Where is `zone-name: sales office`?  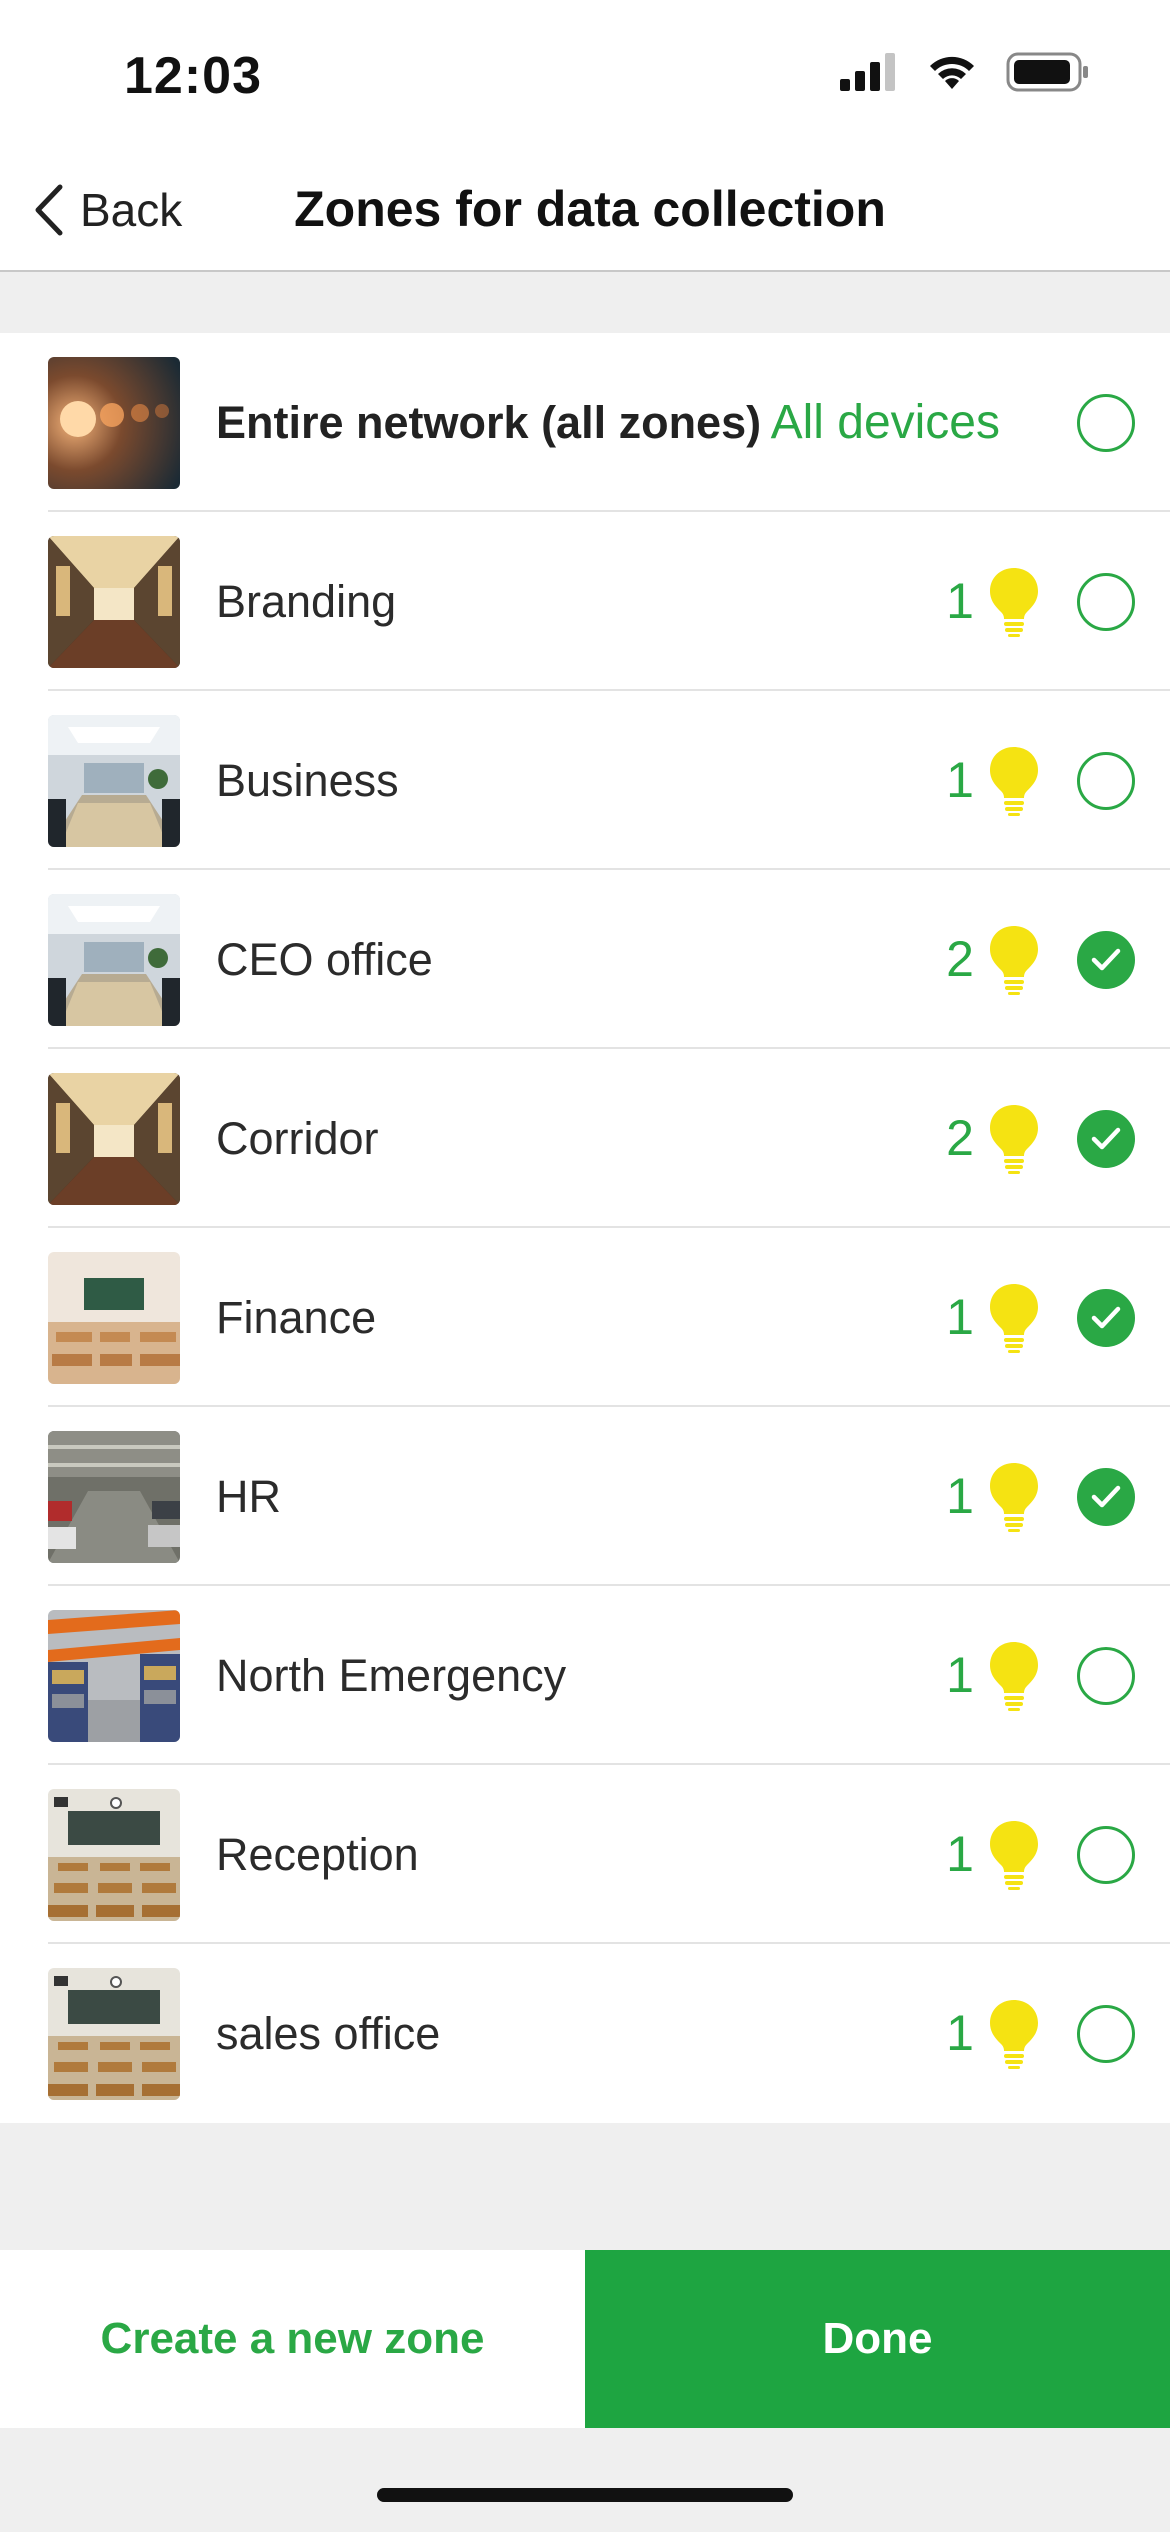
zone-name: sales office is located at coordinates (328, 2033).